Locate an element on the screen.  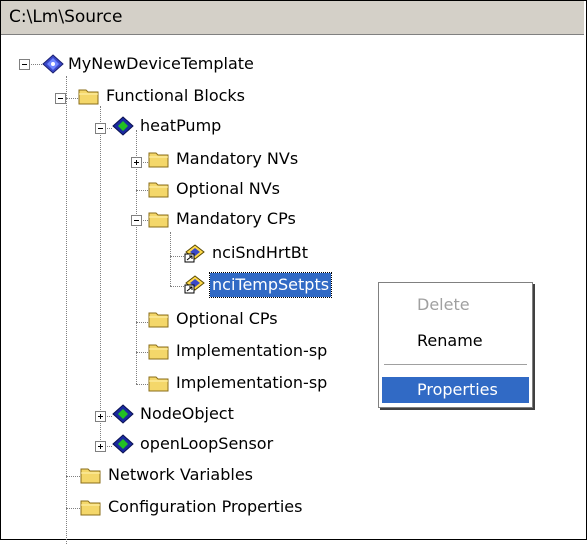
tree-item-mandatory-cps: Mandatory CPs is located at coordinates (236, 219).